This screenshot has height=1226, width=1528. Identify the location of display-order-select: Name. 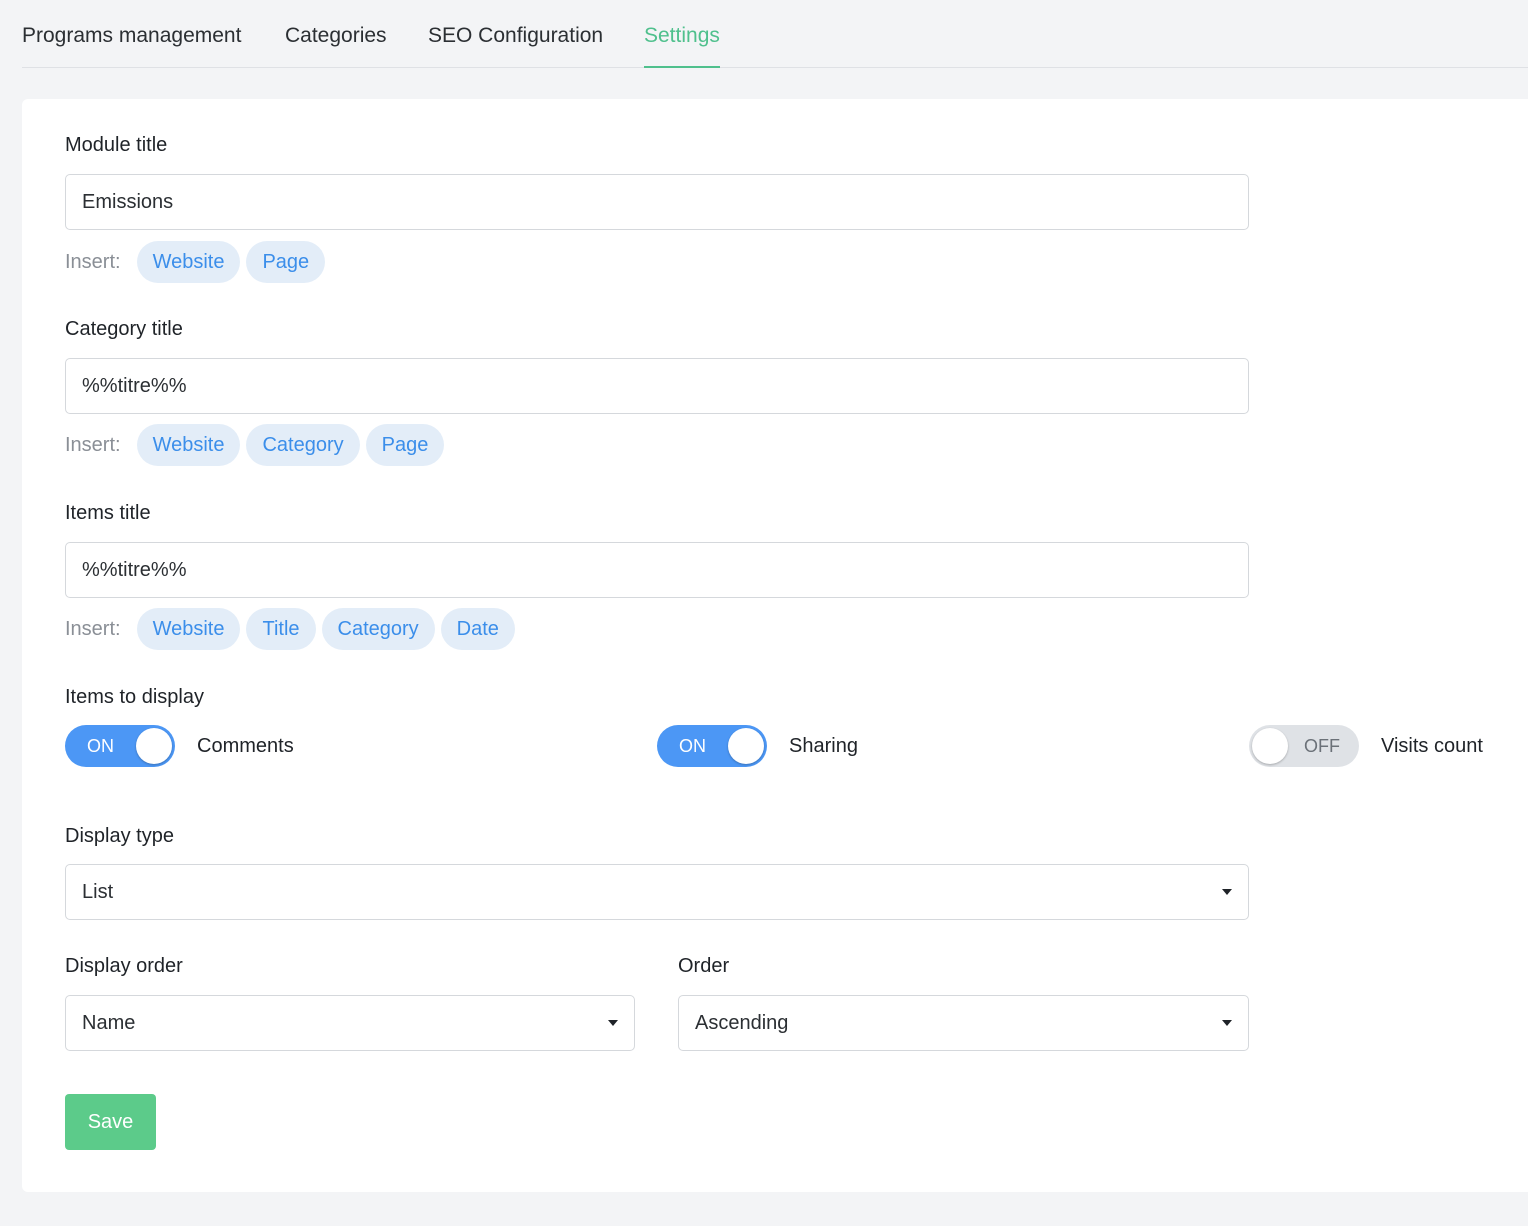
(350, 1023).